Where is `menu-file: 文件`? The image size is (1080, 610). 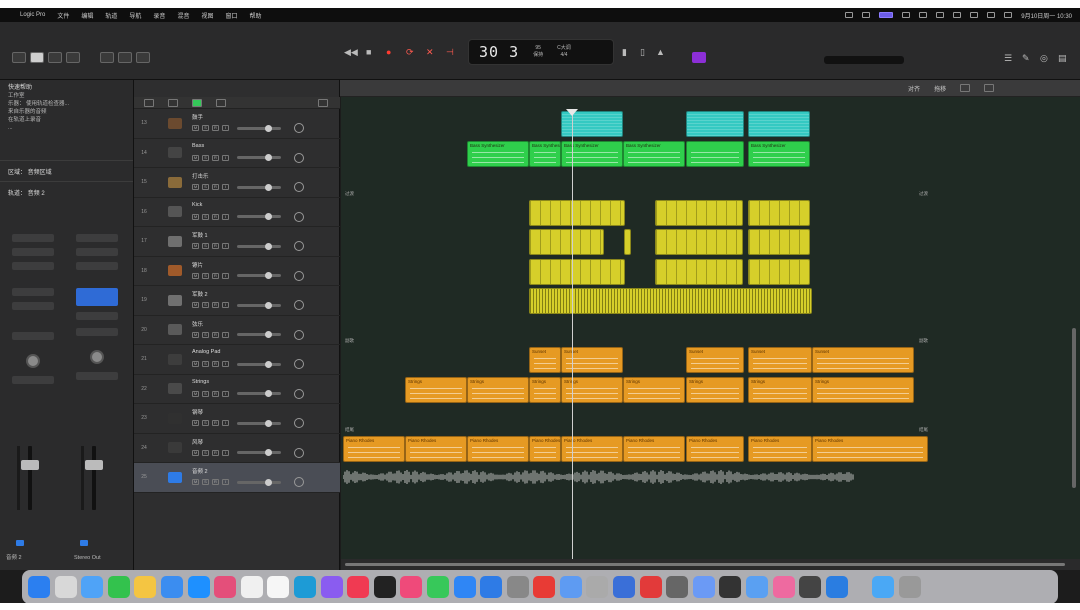
menu-file: 文件 is located at coordinates (63, 15).